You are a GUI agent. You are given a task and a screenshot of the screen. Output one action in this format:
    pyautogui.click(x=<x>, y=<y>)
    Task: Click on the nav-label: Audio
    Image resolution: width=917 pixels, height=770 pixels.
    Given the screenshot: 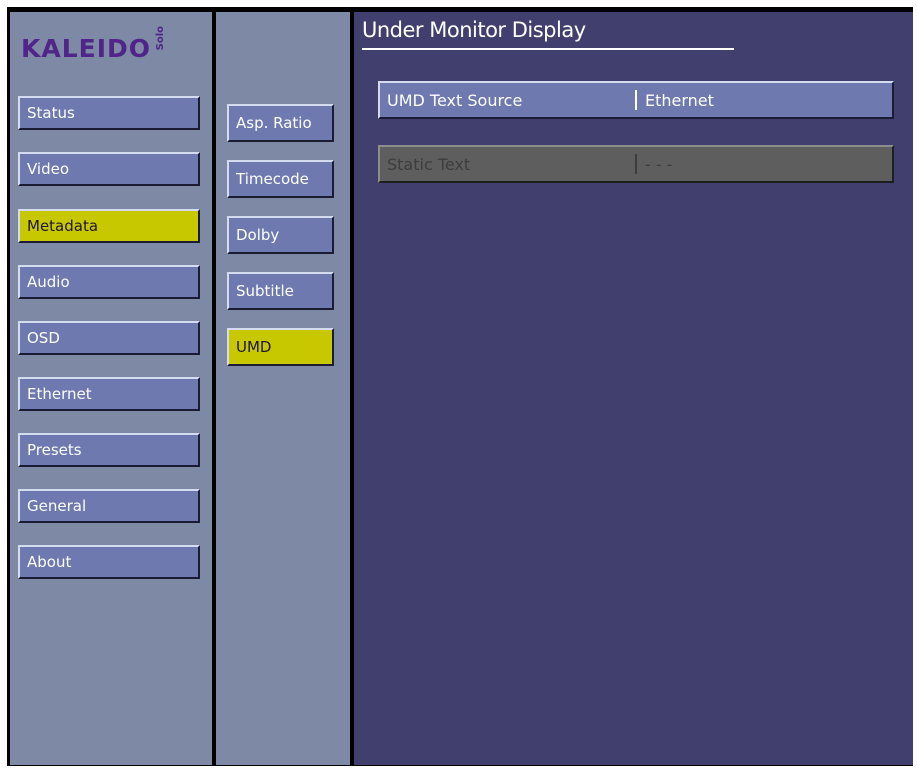 What is the action you would take?
    pyautogui.click(x=48, y=281)
    